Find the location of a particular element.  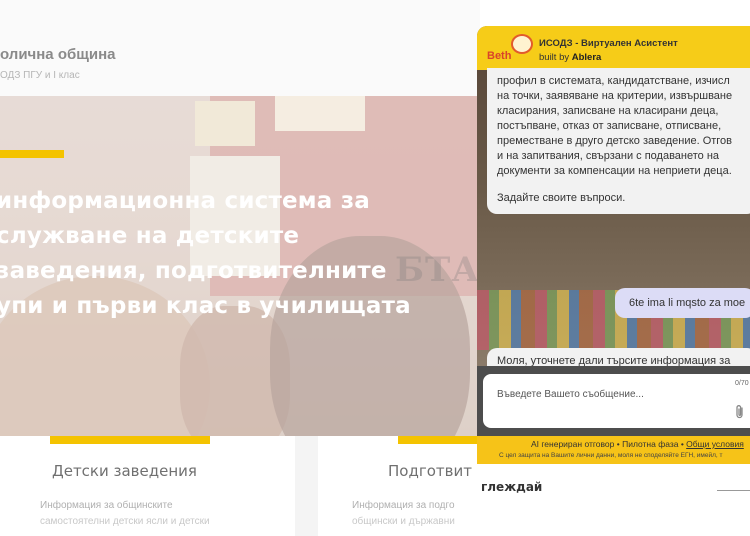

site-title: олична община is located at coordinates (58, 54).